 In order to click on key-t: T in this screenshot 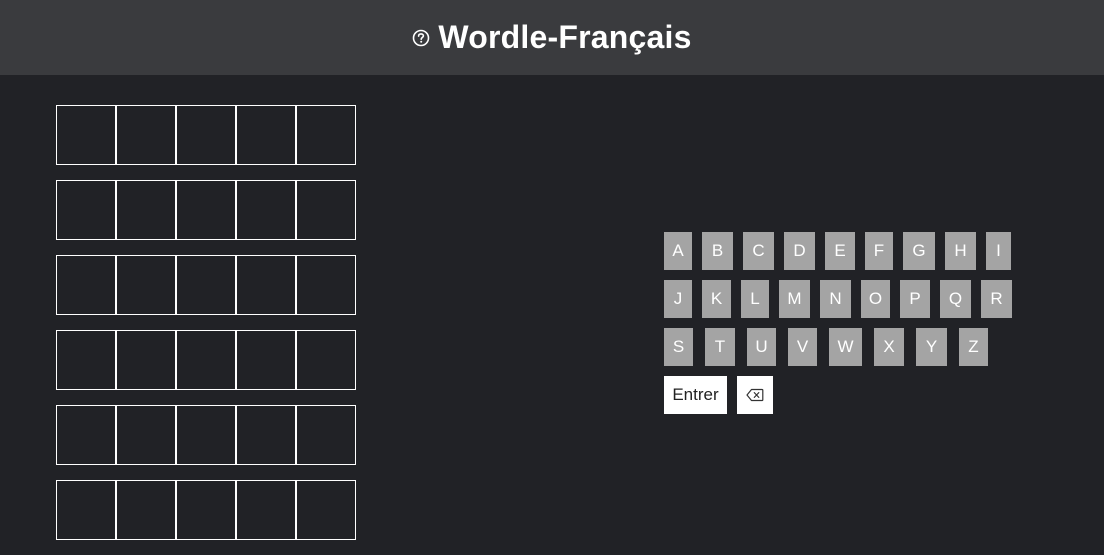, I will do `click(720, 347)`.